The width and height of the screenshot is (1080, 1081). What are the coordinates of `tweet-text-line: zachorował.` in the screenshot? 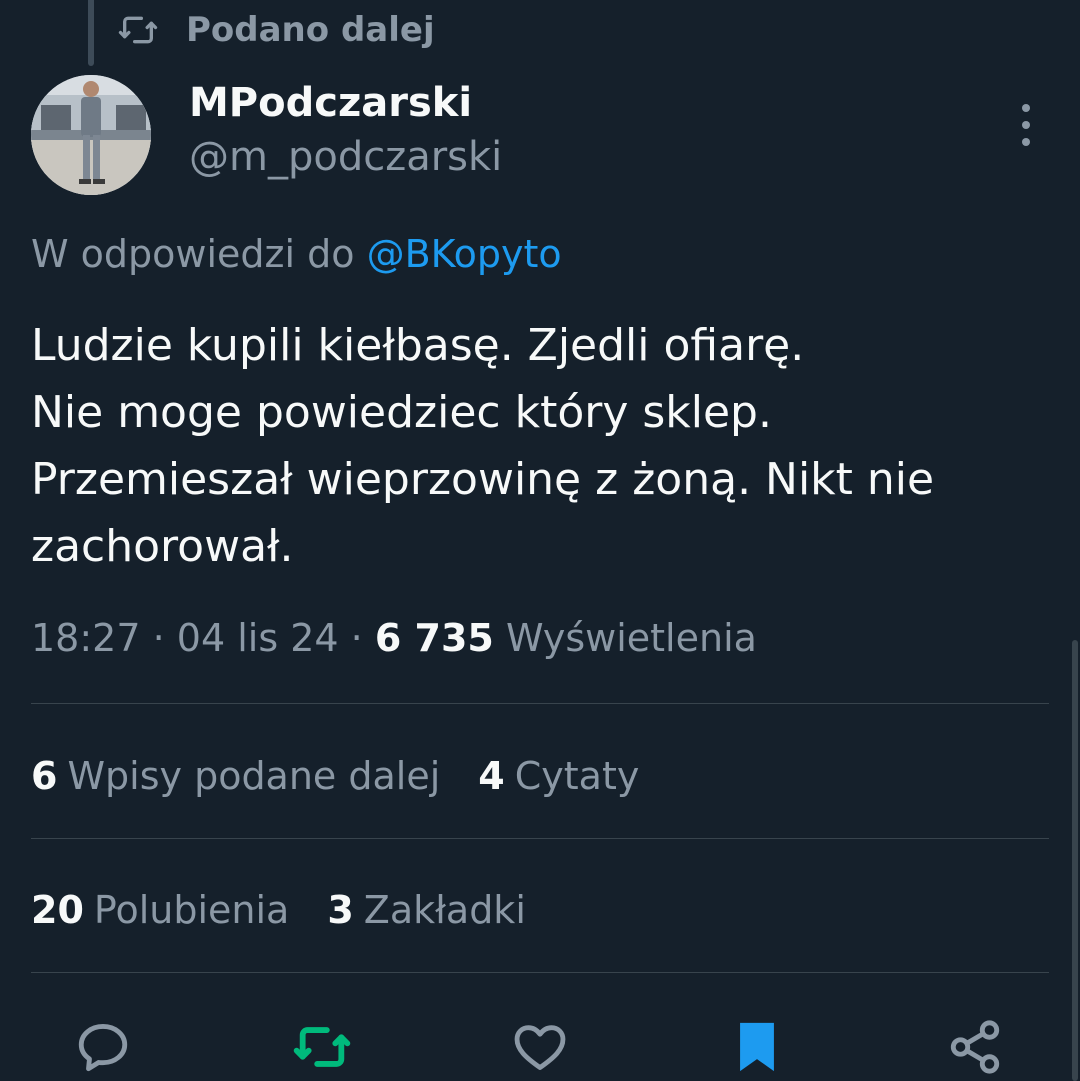 It's located at (162, 546).